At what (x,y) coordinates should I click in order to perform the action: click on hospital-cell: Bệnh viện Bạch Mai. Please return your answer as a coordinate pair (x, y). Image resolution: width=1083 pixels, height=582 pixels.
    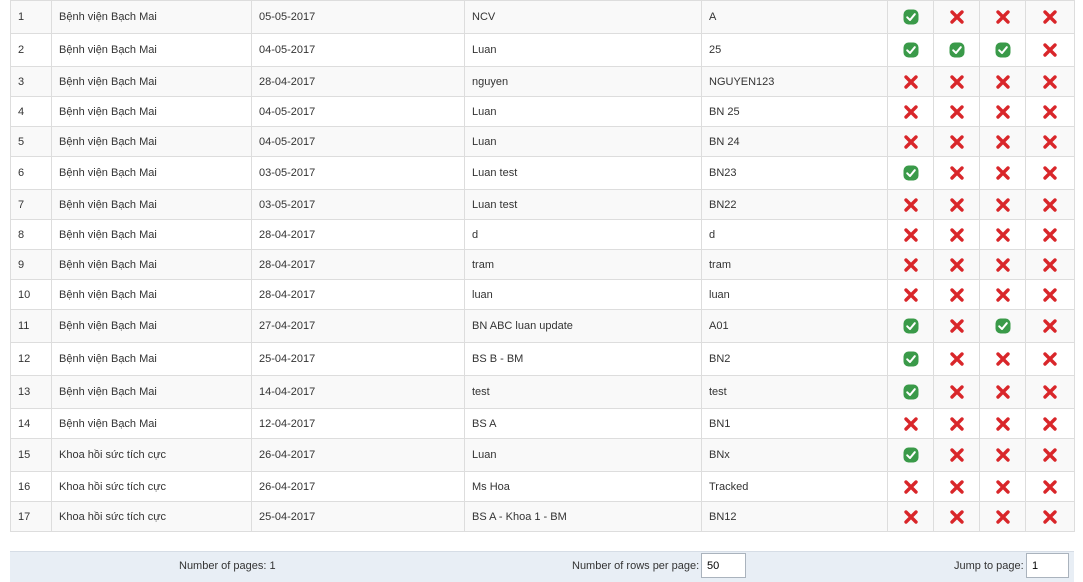
    Looking at the image, I should click on (151, 204).